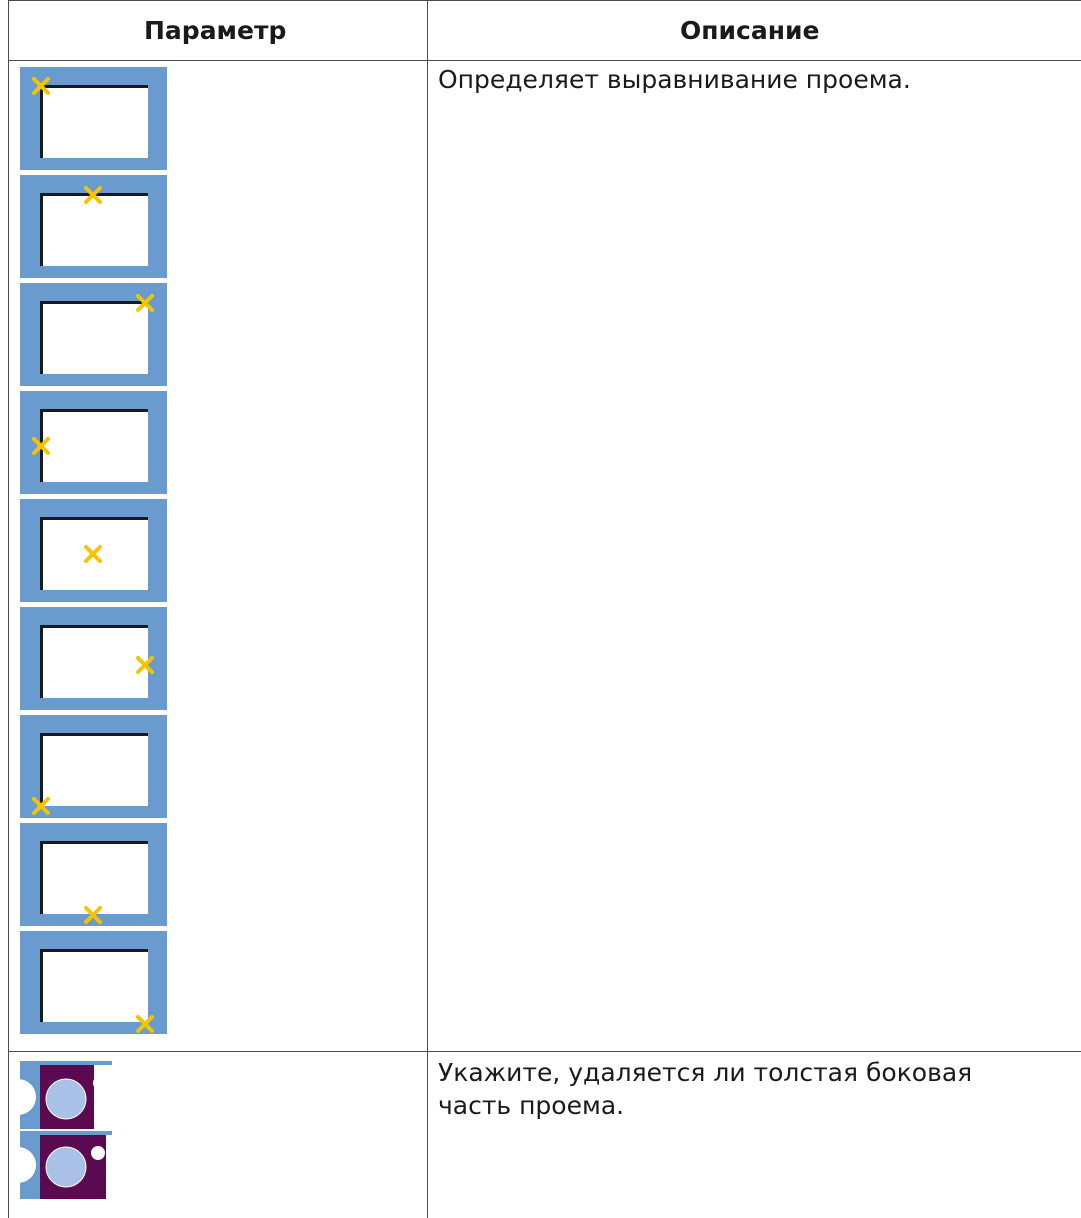 The image size is (1081, 1218). I want to click on table-top-border, so click(544, 0).